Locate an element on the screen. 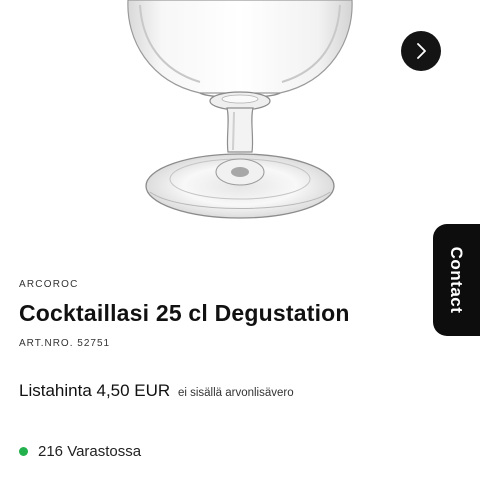 The image size is (480, 480). article-number: ART.NRO. 52751 is located at coordinates (65, 343).